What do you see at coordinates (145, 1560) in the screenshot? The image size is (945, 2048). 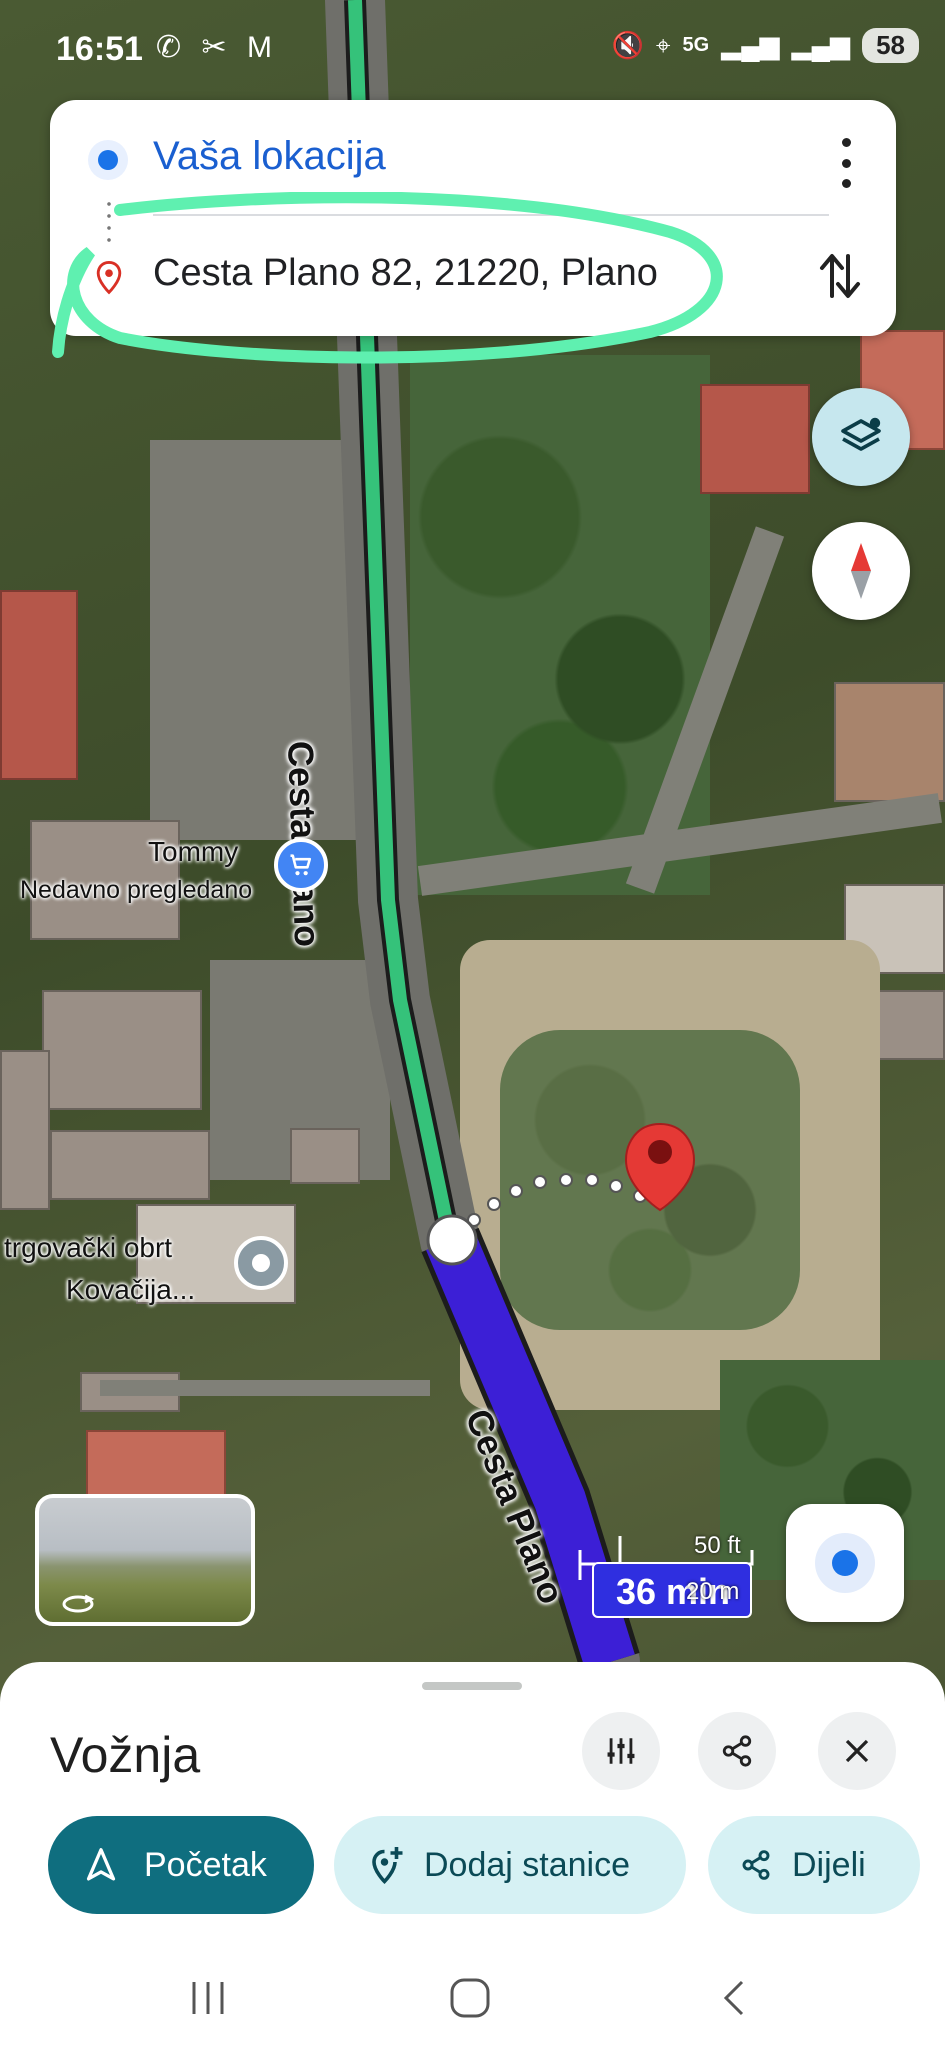 I see `street-view-thumbnail` at bounding box center [145, 1560].